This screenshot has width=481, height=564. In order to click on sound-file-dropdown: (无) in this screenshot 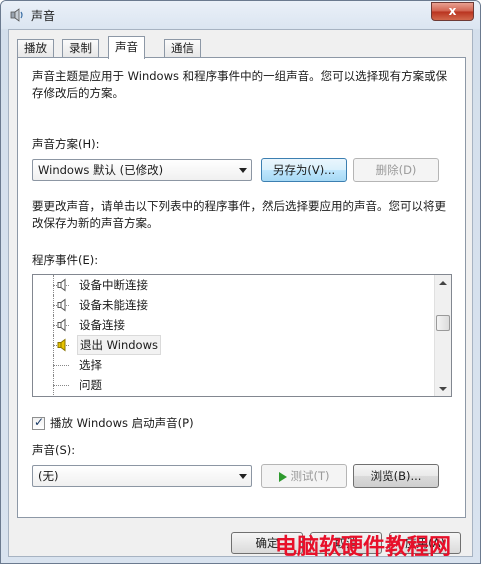, I will do `click(142, 476)`.